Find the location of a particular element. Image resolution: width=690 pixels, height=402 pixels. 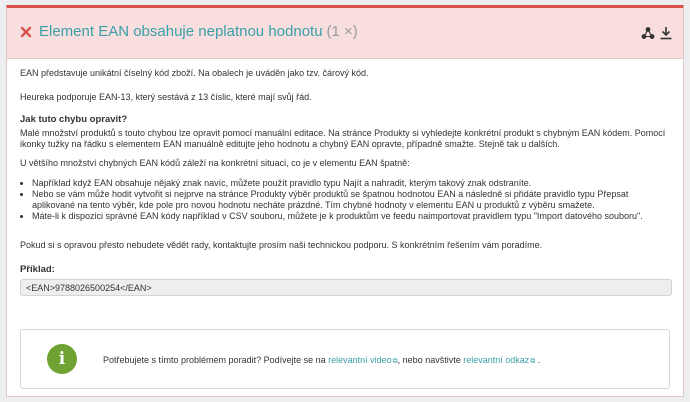

relevant-link: relevantní odkaz⧉ is located at coordinates (499, 360).